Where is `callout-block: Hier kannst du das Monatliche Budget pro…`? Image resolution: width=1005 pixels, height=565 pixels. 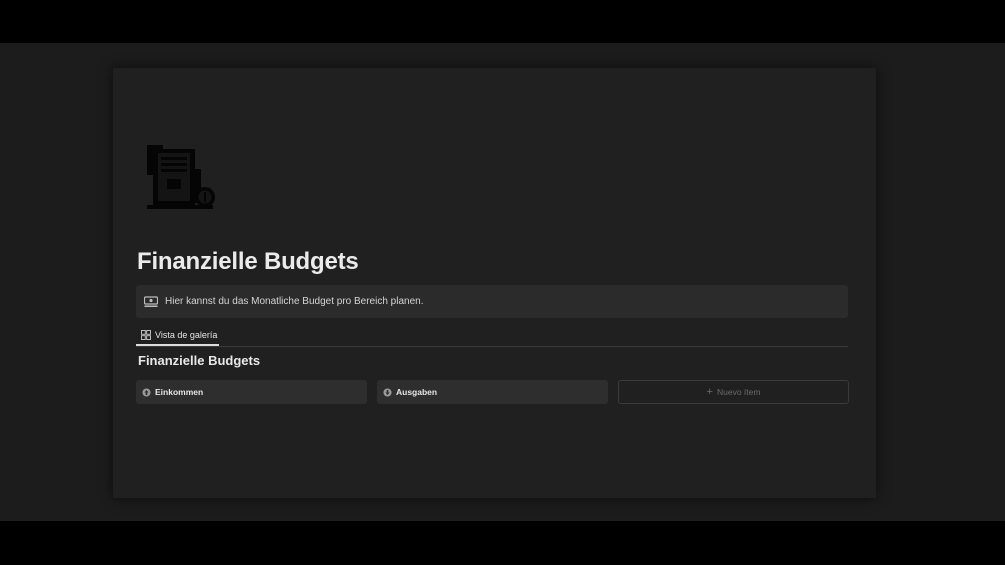 callout-block: Hier kannst du das Monatliche Budget pro… is located at coordinates (492, 301).